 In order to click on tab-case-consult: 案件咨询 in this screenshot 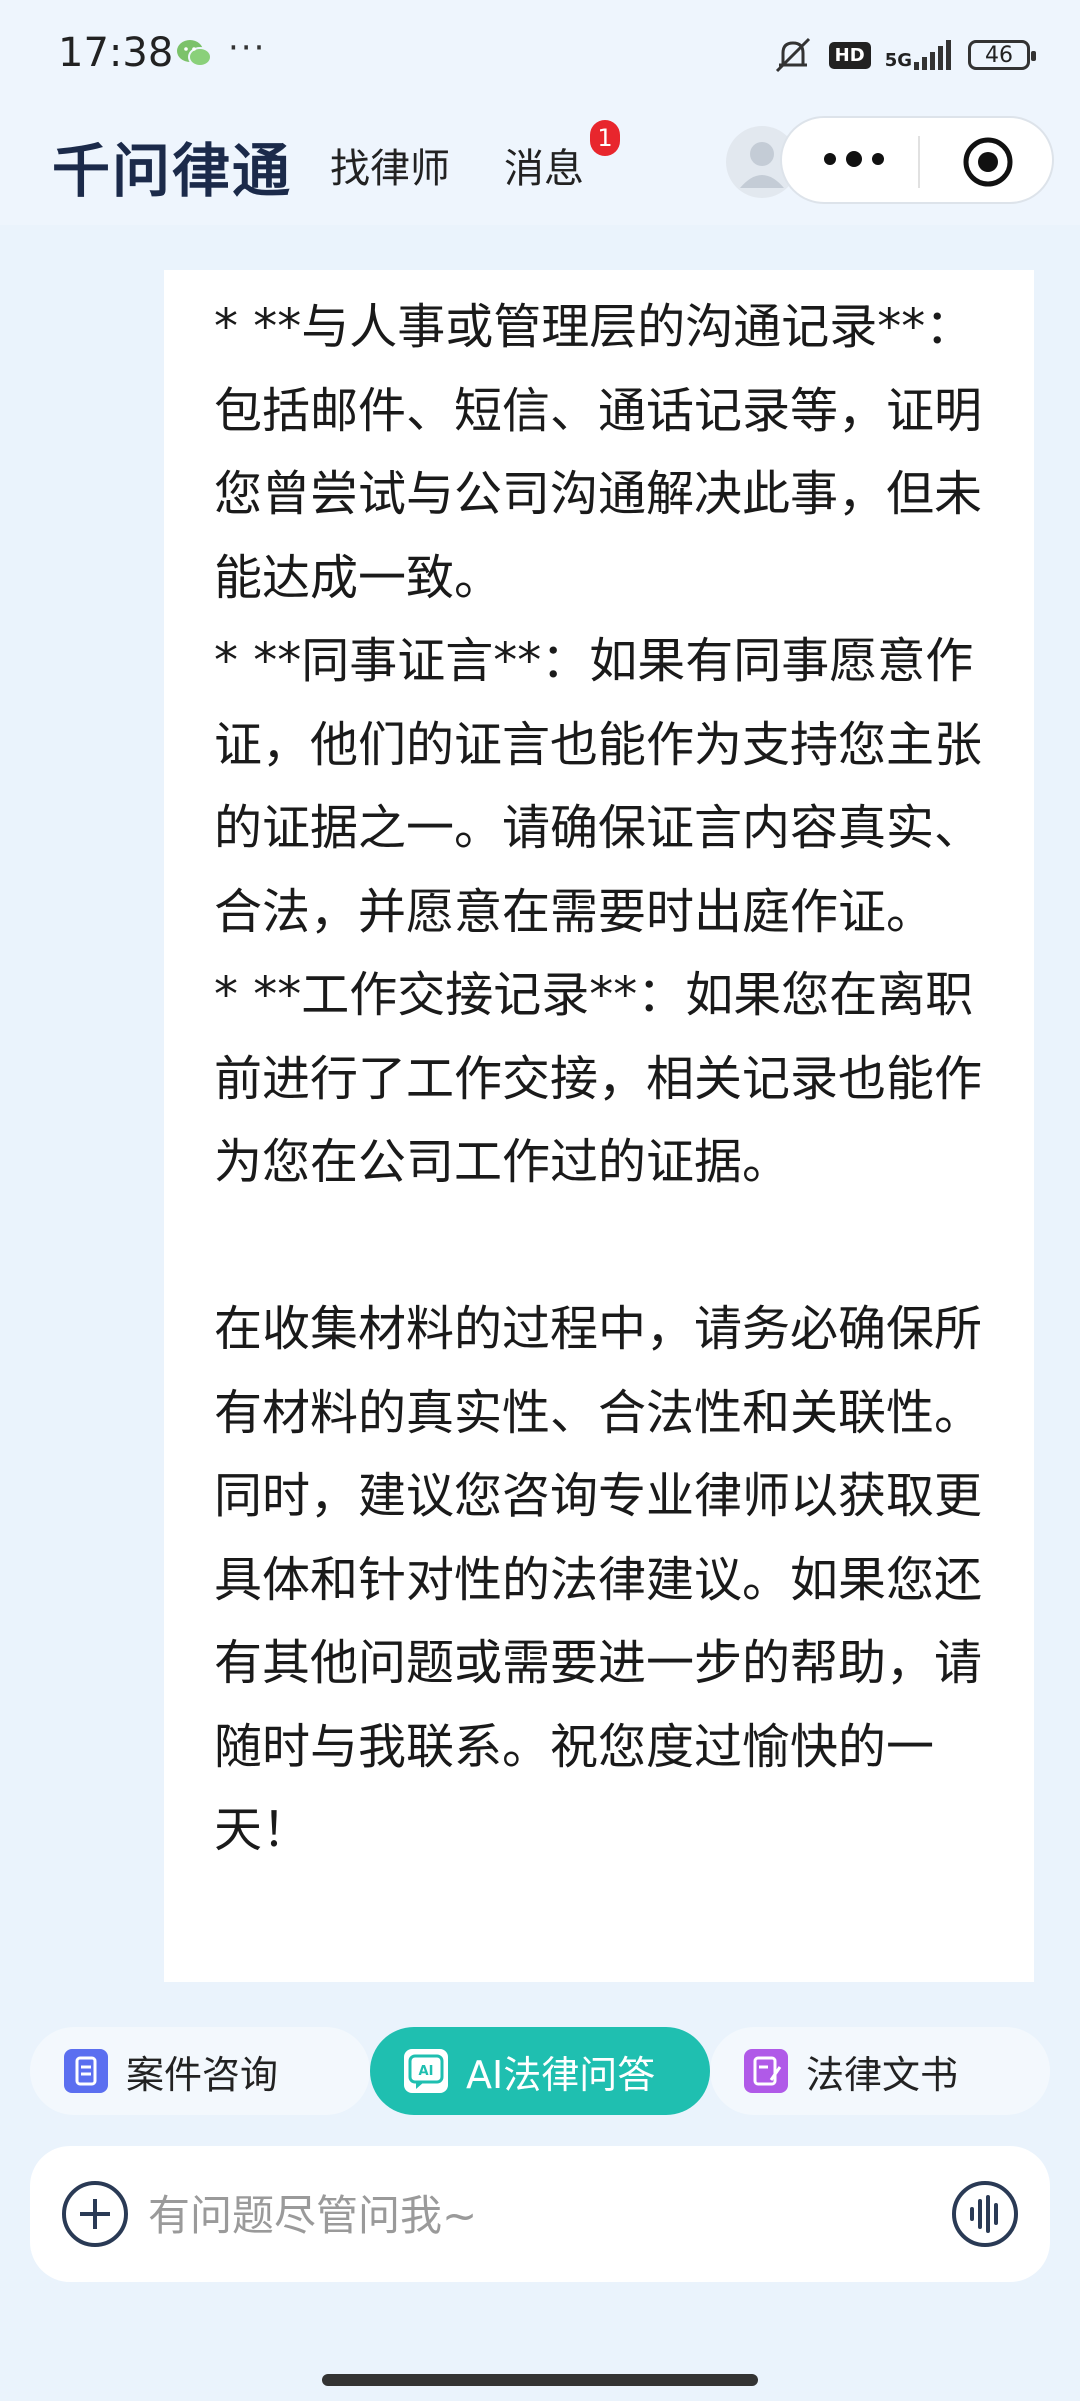, I will do `click(200, 2071)`.